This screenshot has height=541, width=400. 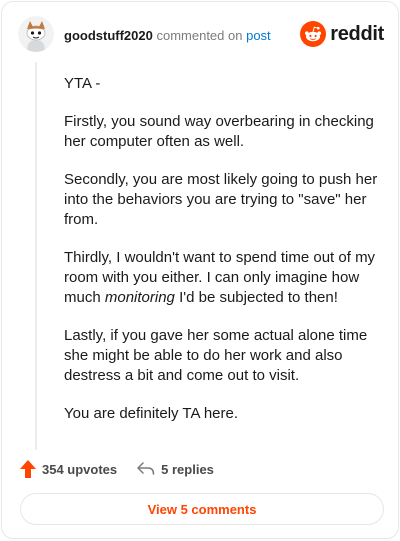 I want to click on avatar, so click(x=36, y=34).